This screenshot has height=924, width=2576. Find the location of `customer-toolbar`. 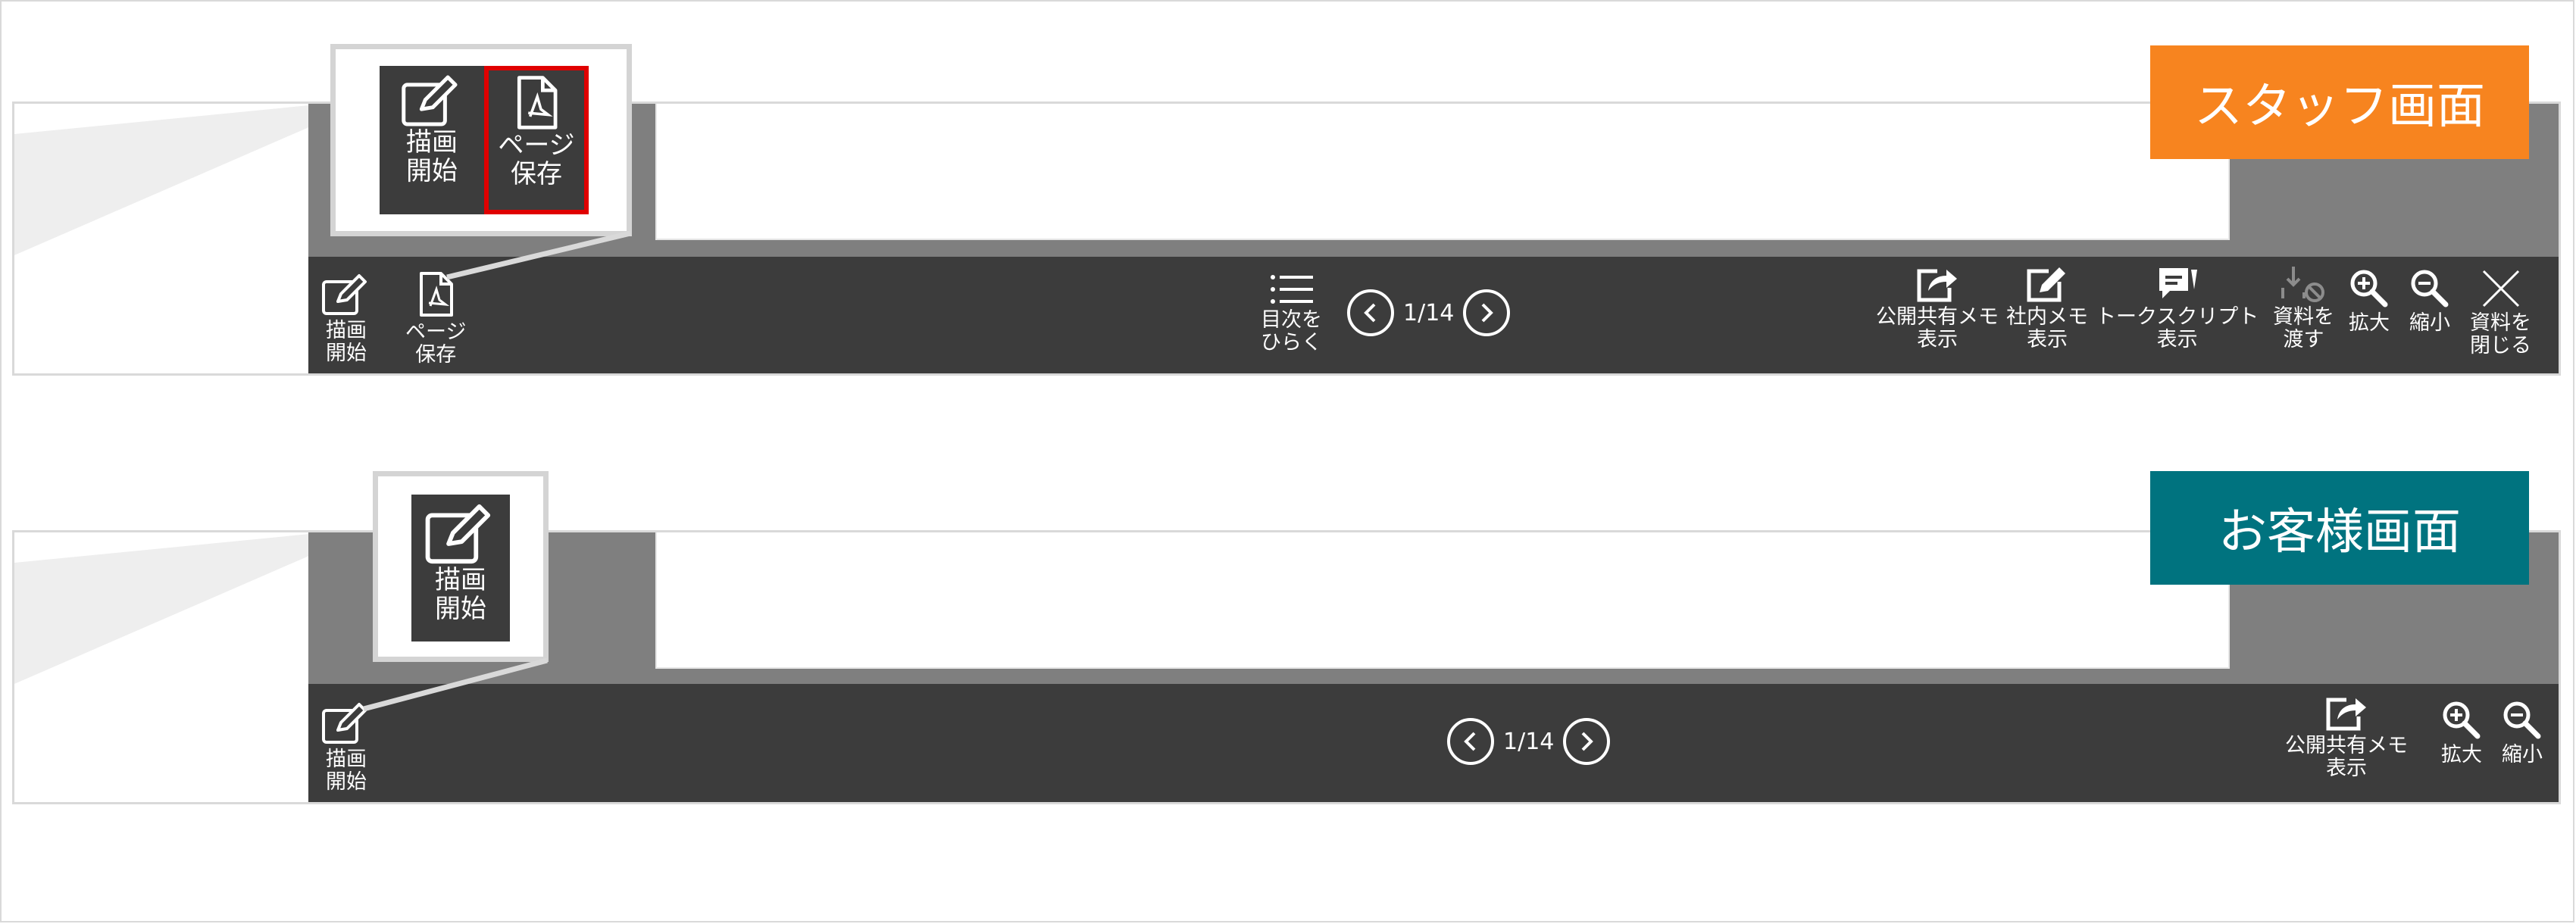

customer-toolbar is located at coordinates (1433, 743).